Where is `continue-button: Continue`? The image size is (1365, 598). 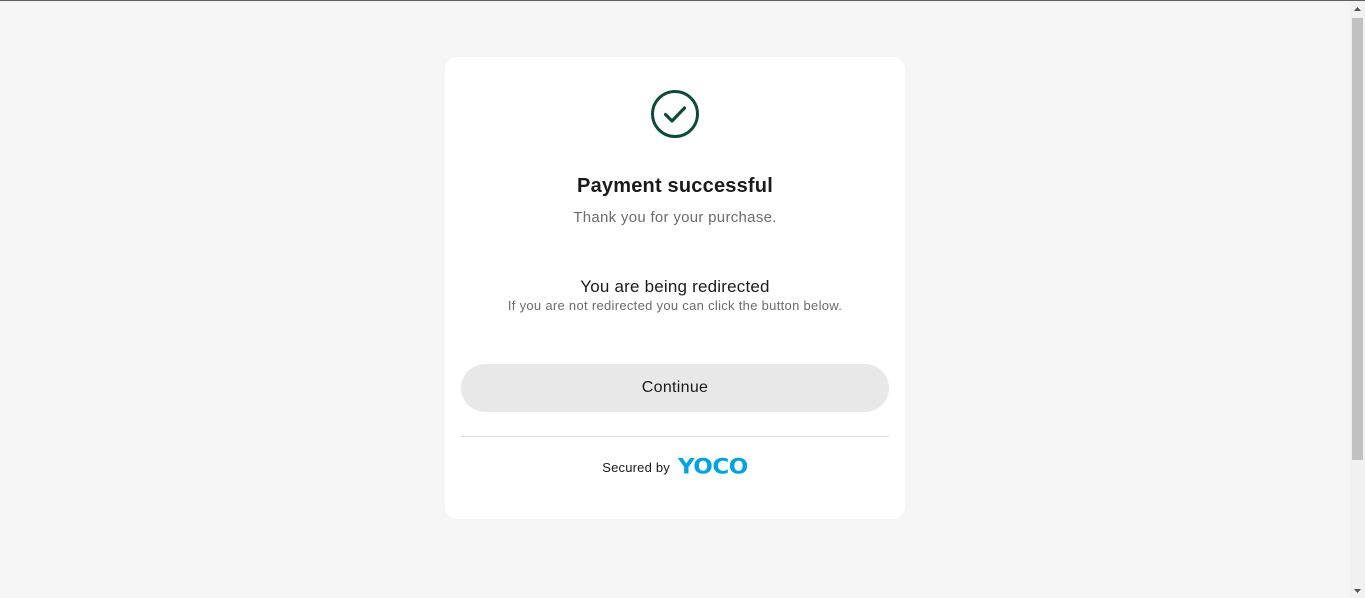 continue-button: Continue is located at coordinates (675, 388).